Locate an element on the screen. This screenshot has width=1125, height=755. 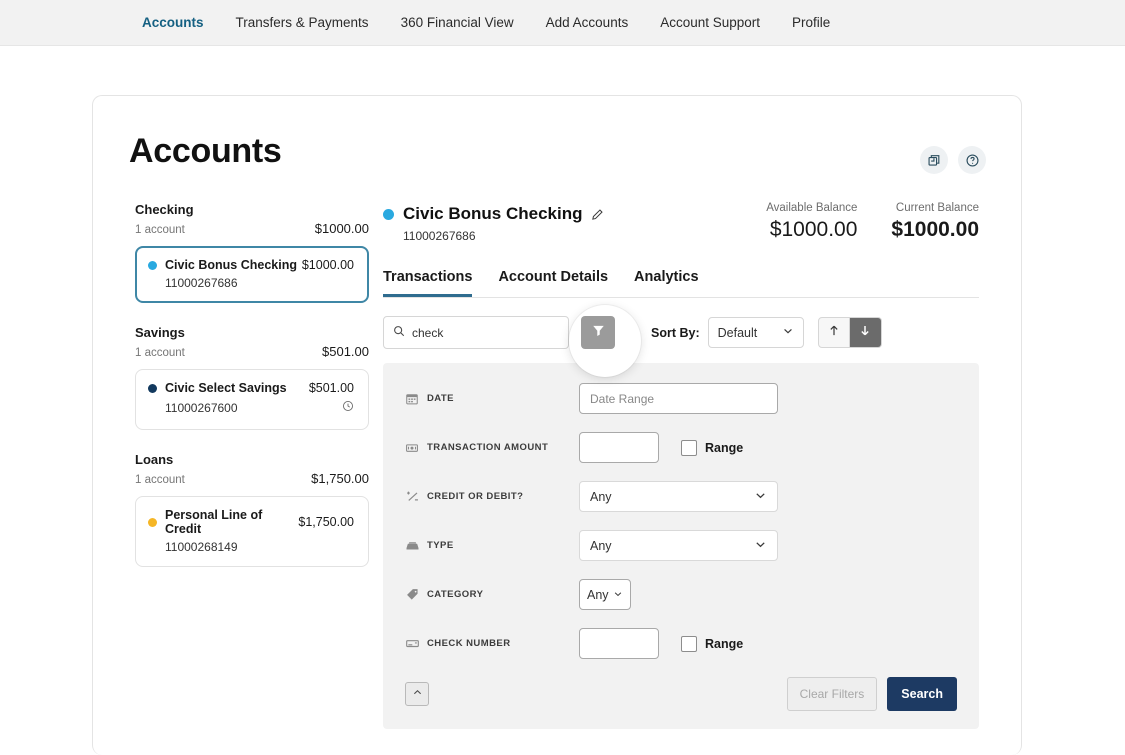
group-total: $1000.00 is located at coordinates (341, 228).